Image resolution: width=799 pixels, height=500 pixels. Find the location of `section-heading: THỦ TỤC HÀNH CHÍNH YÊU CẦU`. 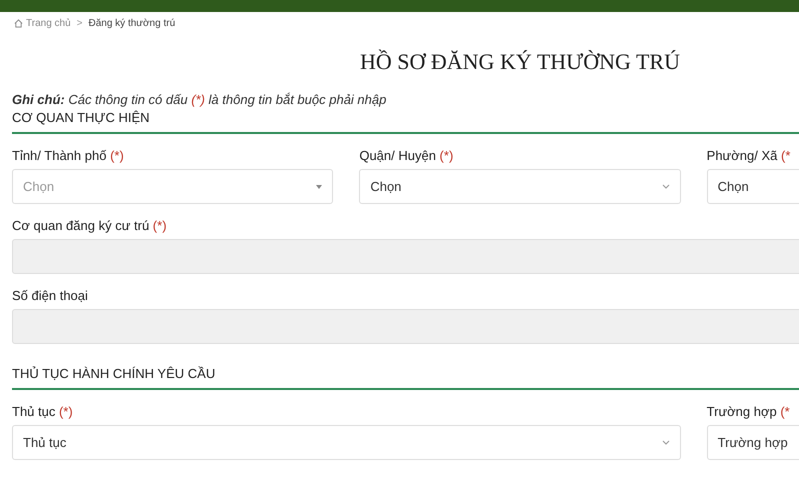

section-heading: THỦ TỤC HÀNH CHÍNH YÊU CẦU is located at coordinates (114, 374).